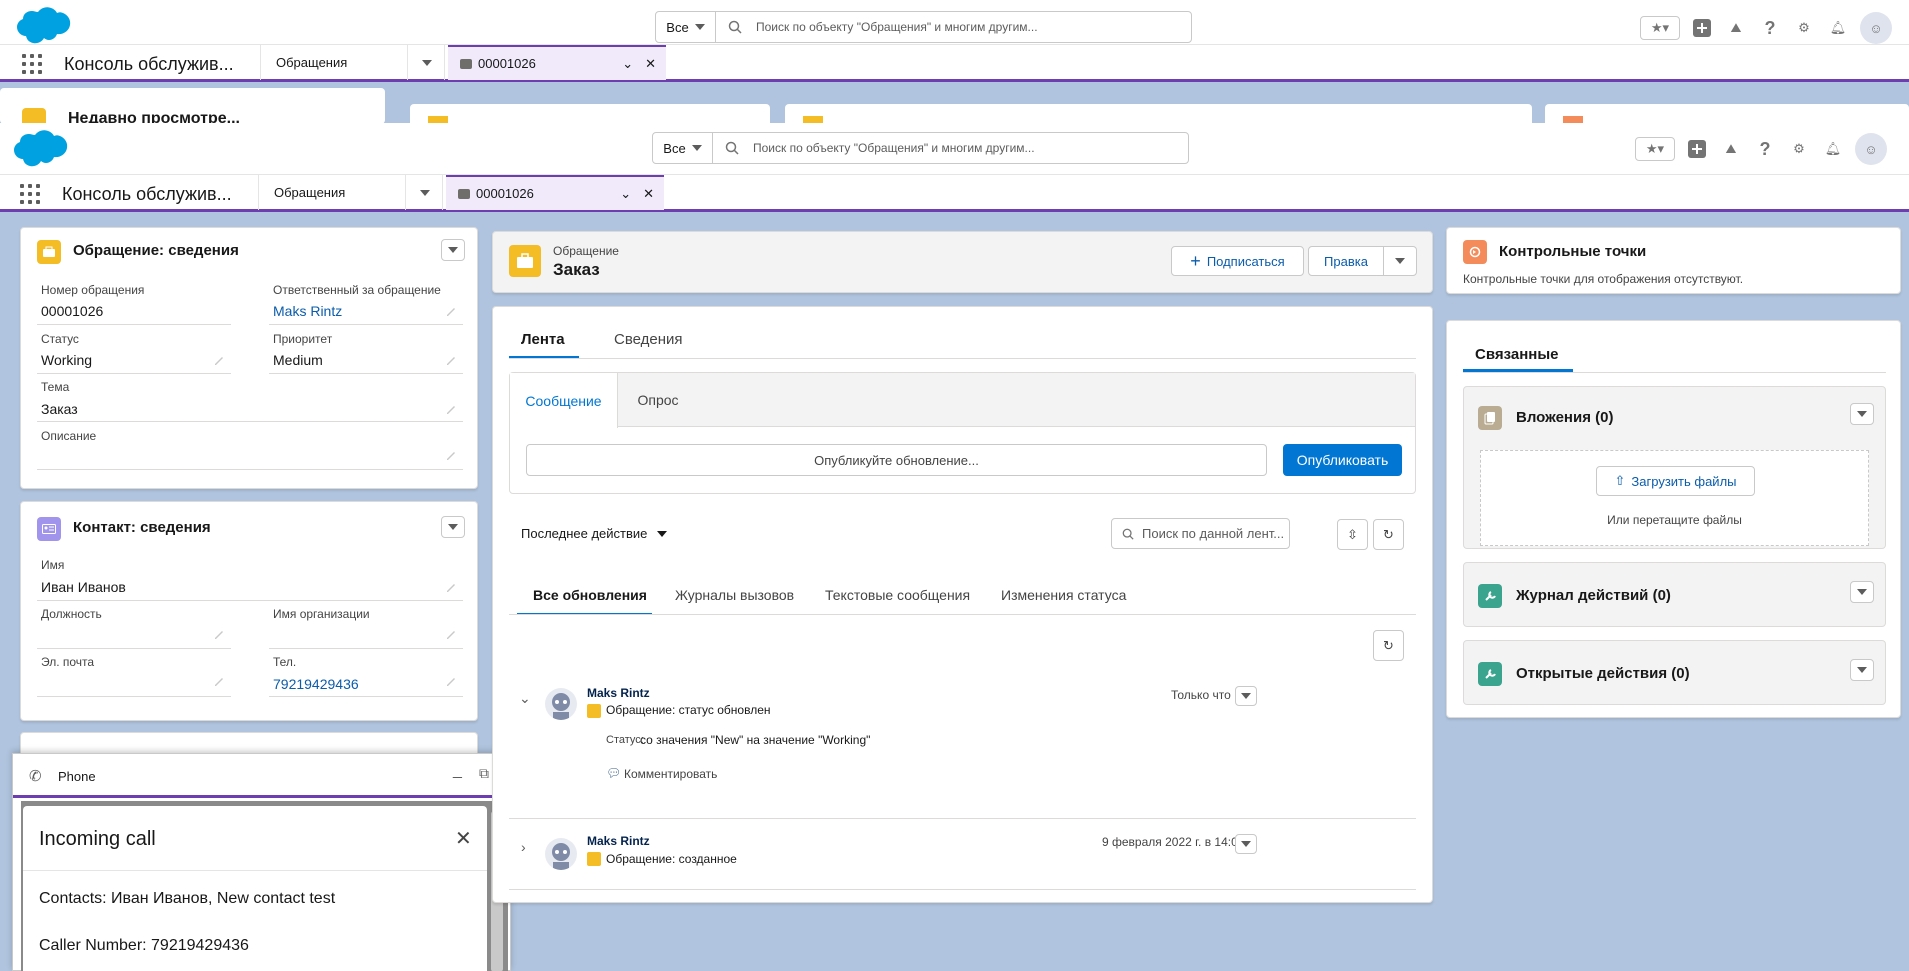  What do you see at coordinates (1593, 595) in the screenshot?
I see `card-title: Журнал действий (0)` at bounding box center [1593, 595].